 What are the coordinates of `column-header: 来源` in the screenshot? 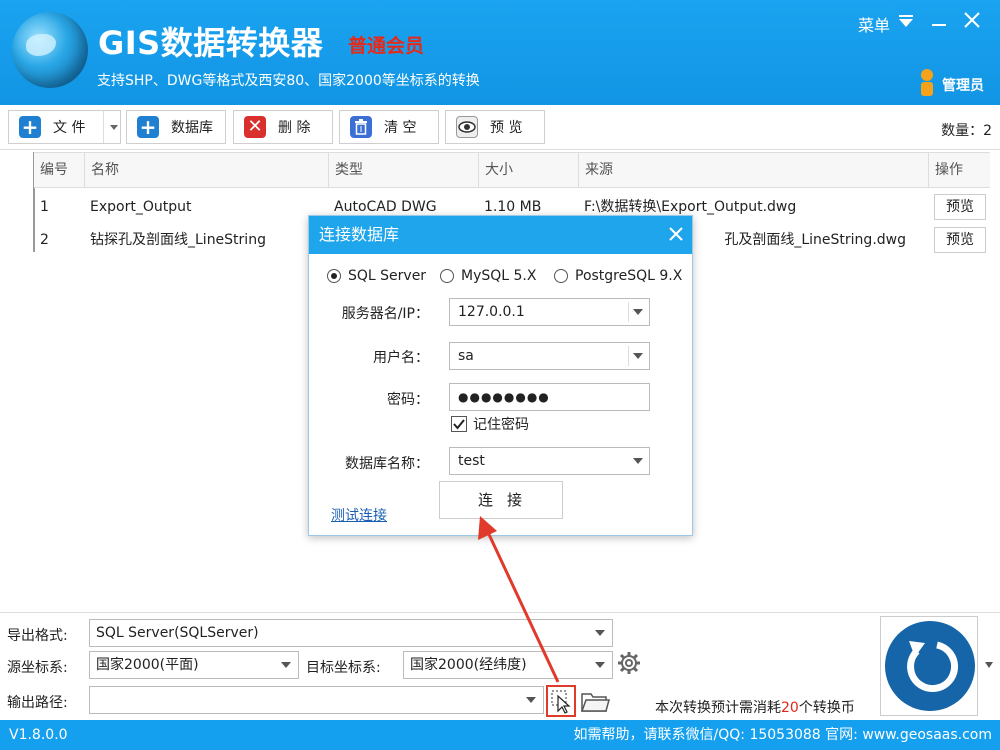 It's located at (753, 170).